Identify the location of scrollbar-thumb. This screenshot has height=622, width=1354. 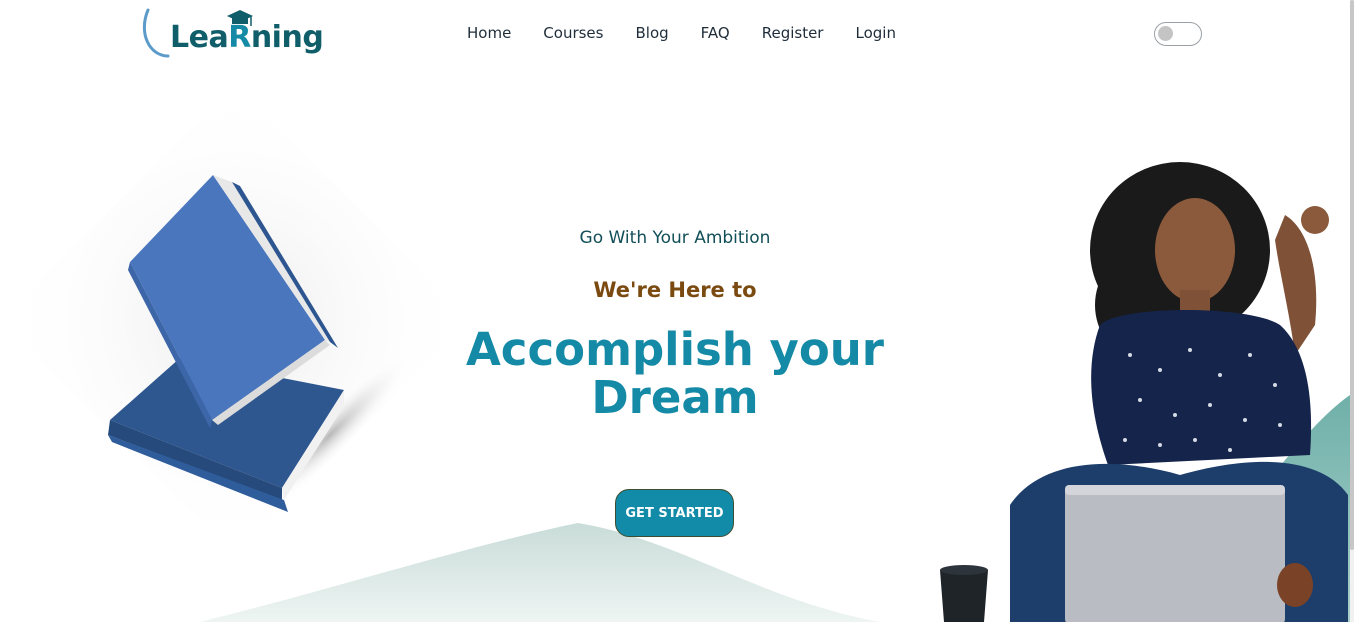
(1352, 275).